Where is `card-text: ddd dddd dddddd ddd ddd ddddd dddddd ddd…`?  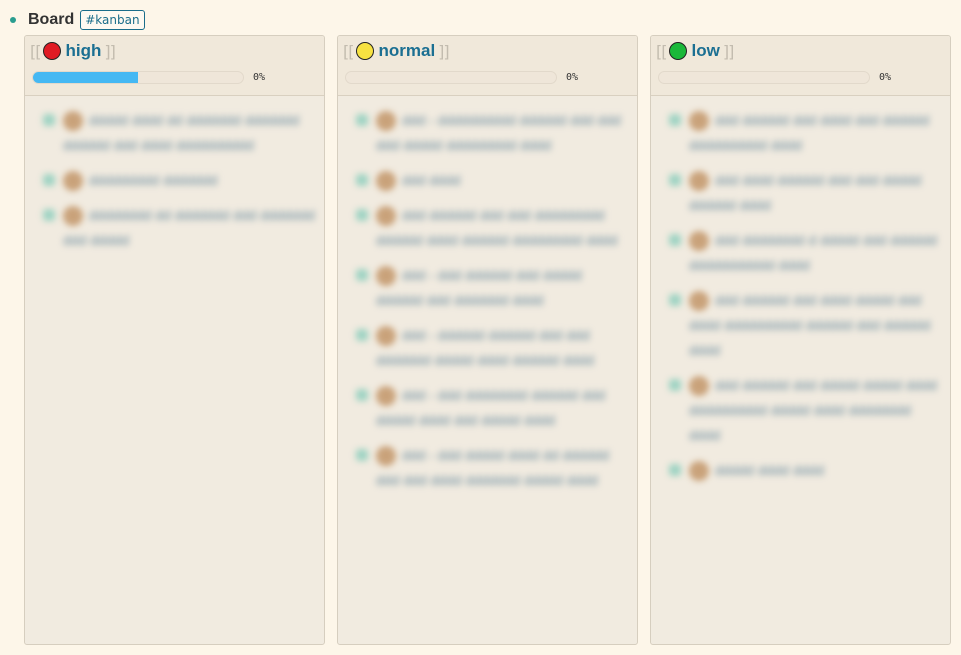 card-text: ddd dddd dddddd ddd ddd ddddd dddddd ddd… is located at coordinates (815, 193).